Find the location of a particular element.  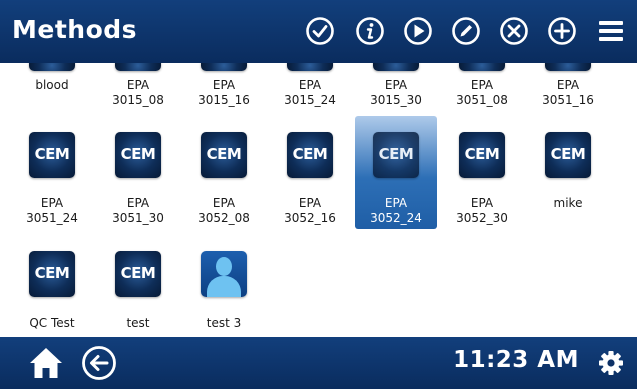

method-label: EPA 3052_24 is located at coordinates (396, 210).